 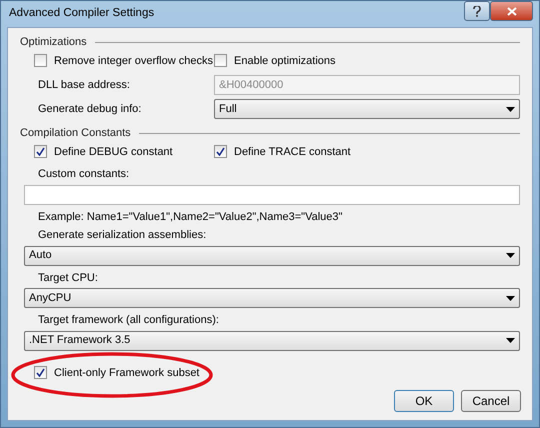 What do you see at coordinates (190, 217) in the screenshot?
I see `field-label: Example: Name1="Value1",Name2="Value2",Name3="Value3"` at bounding box center [190, 217].